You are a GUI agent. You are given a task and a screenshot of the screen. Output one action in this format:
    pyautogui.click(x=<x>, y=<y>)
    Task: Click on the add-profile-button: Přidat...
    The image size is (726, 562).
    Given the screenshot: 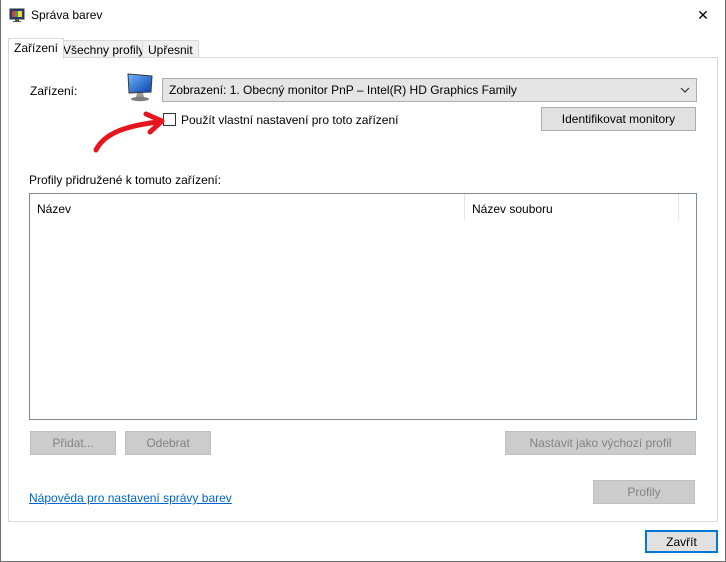 What is the action you would take?
    pyautogui.click(x=73, y=443)
    